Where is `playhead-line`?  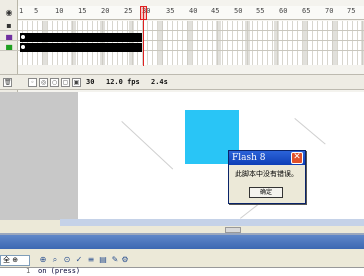 playhead-line is located at coordinates (143, 36).